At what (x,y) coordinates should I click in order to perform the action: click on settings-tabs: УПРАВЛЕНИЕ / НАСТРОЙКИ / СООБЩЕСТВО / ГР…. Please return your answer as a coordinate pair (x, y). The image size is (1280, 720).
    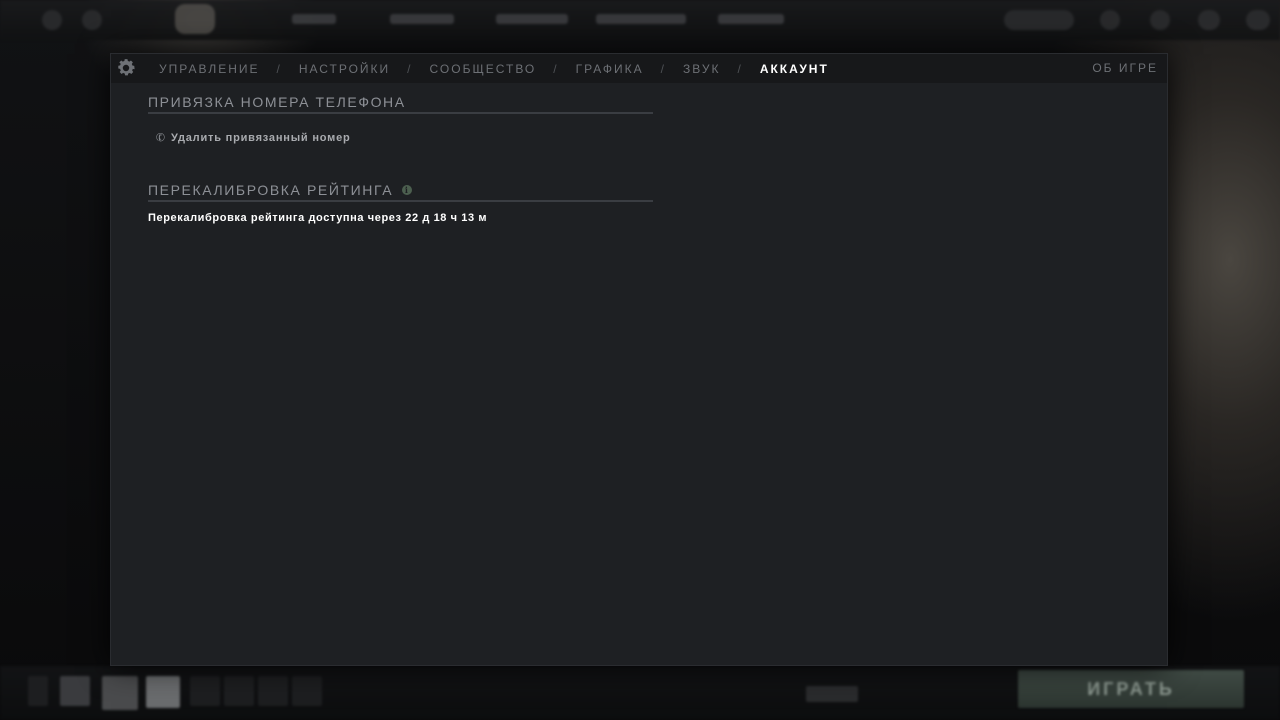
    Looking at the image, I should click on (494, 68).